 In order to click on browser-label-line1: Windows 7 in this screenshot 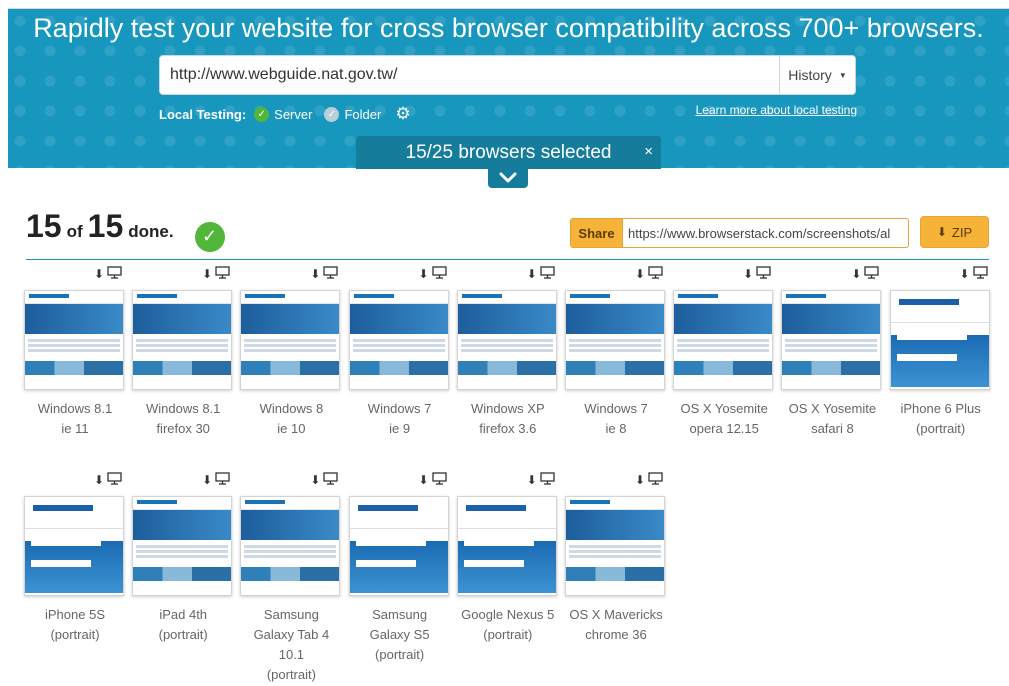, I will do `click(399, 408)`.